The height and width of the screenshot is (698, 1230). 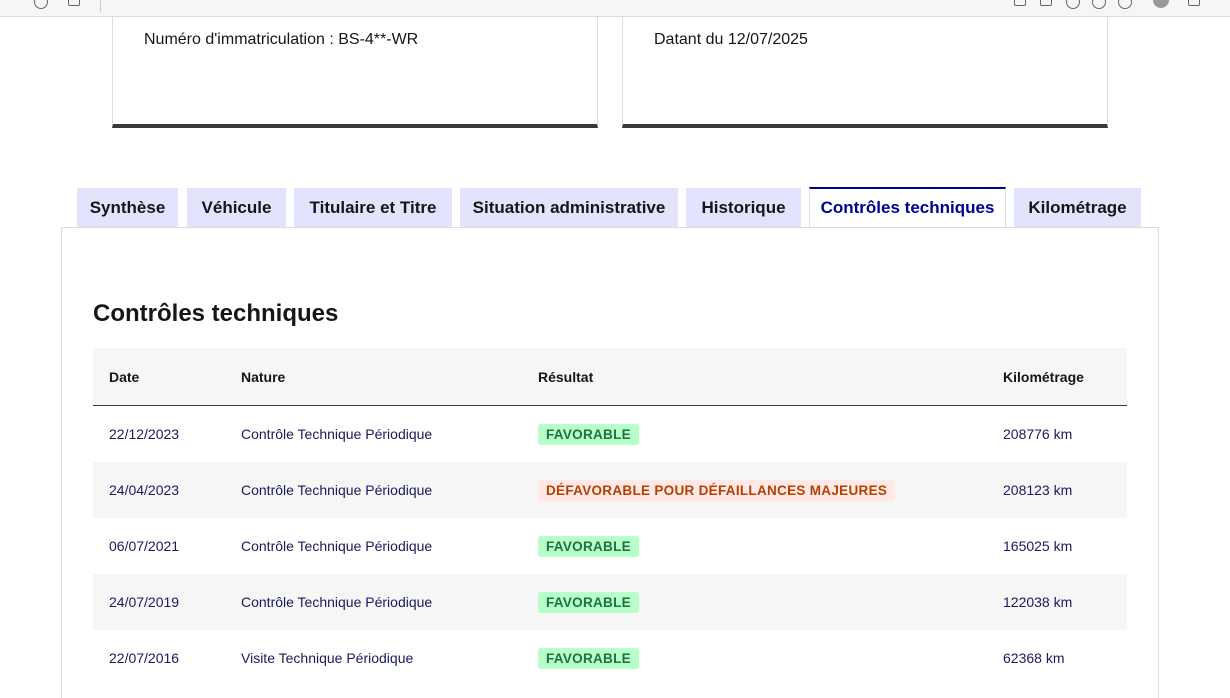 I want to click on row-date: 24/04/2023, so click(x=144, y=490).